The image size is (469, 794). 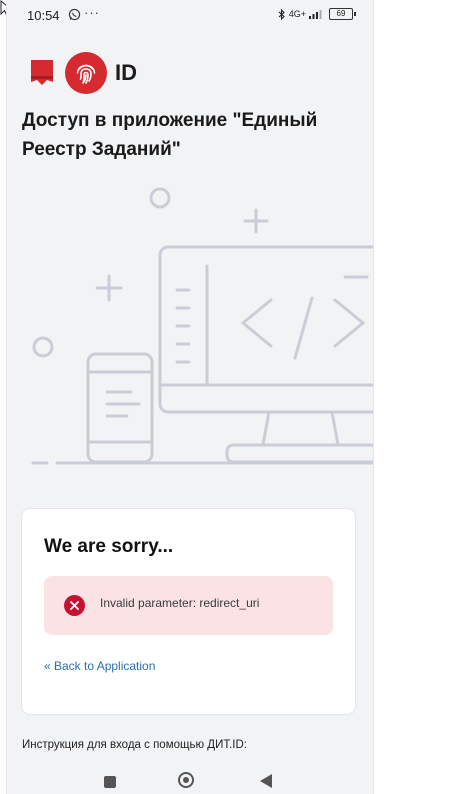 I want to click on home-button, so click(x=186, y=780).